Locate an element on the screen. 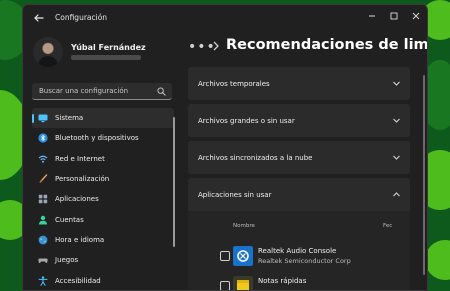 The width and height of the screenshot is (450, 291). sidebar-item-aplicaciones: Aplicaciones is located at coordinates (103, 199).